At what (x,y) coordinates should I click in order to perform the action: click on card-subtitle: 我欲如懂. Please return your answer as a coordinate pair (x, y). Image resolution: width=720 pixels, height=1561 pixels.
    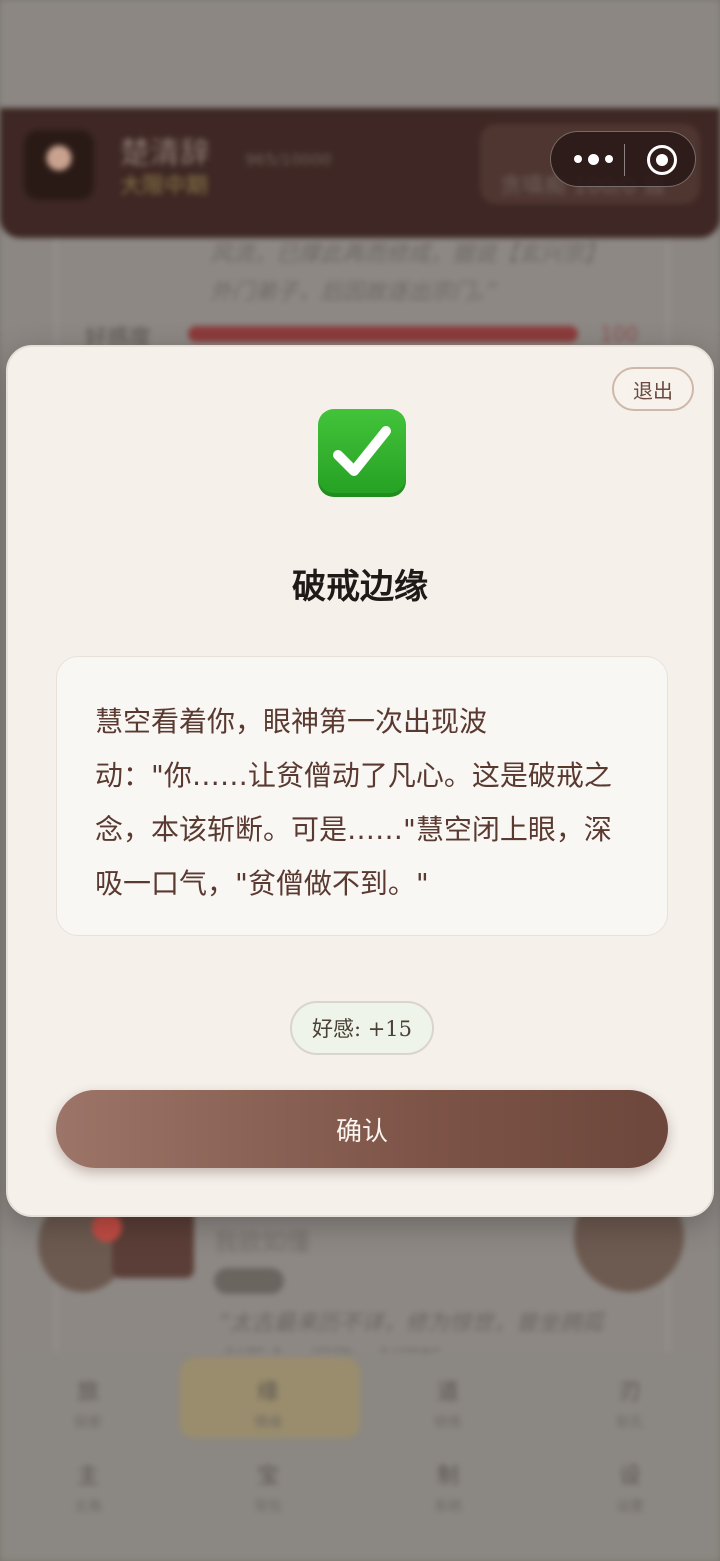
    Looking at the image, I should click on (262, 1242).